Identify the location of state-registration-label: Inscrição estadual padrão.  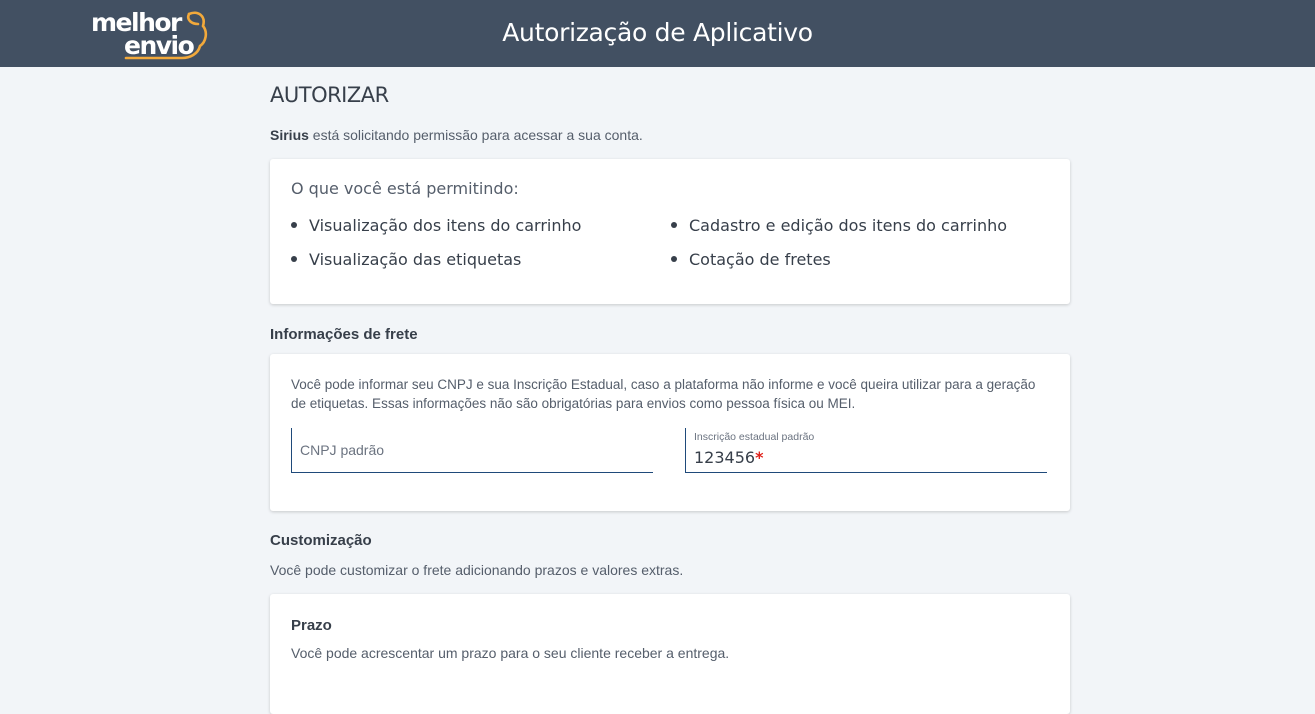
(754, 437).